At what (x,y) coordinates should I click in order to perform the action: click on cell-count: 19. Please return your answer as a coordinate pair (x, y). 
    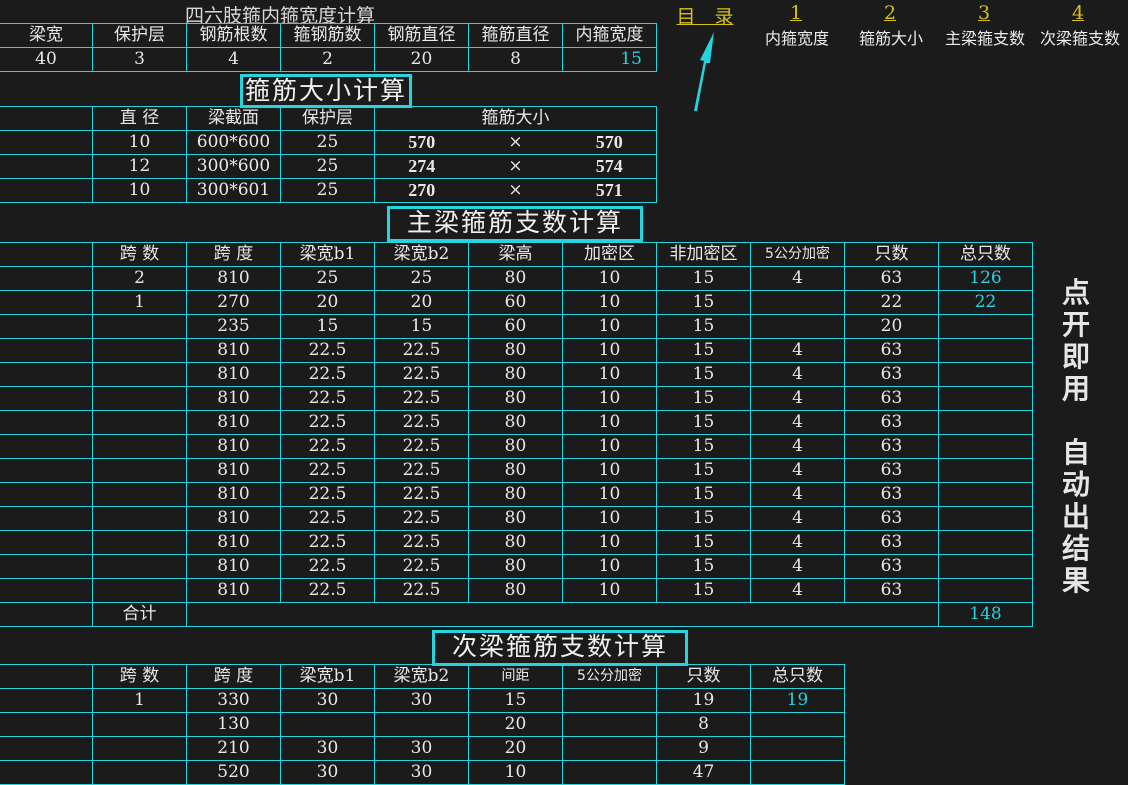
    Looking at the image, I should click on (703, 700).